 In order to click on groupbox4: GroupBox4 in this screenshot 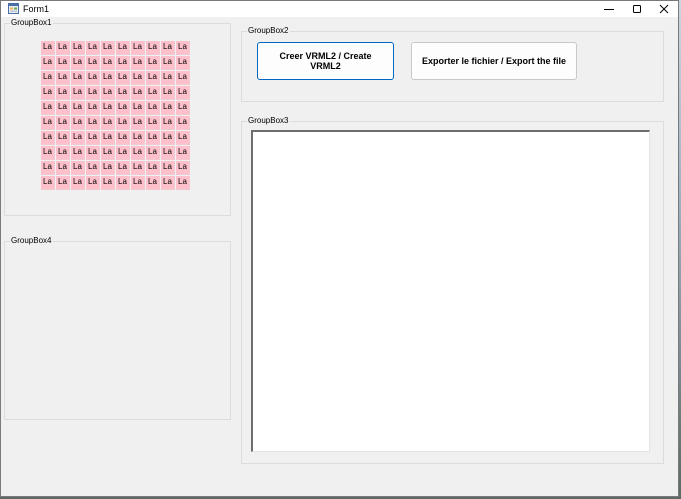, I will do `click(117, 327)`.